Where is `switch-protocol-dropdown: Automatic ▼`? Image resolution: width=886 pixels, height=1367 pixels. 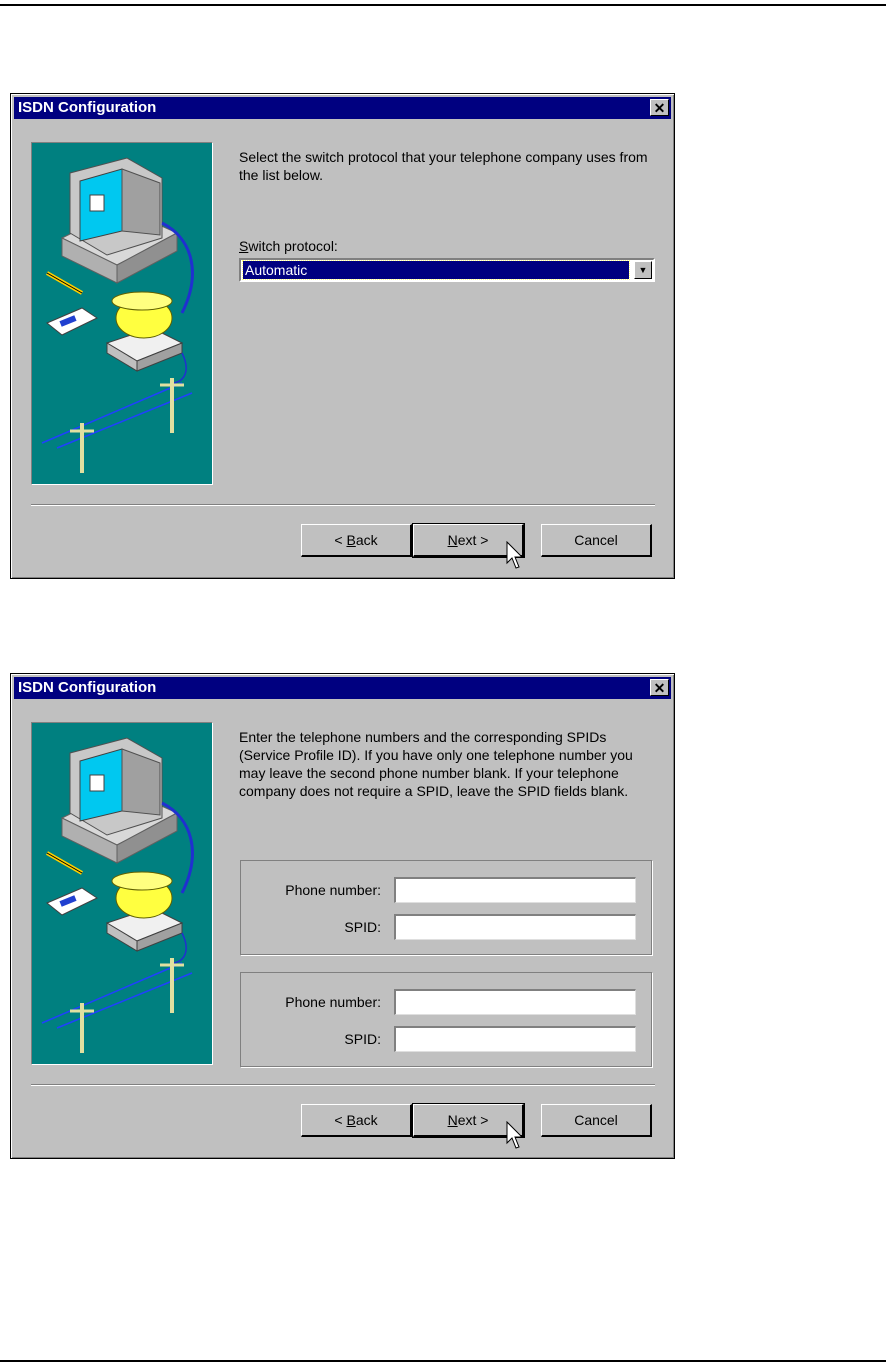 switch-protocol-dropdown: Automatic ▼ is located at coordinates (447, 270).